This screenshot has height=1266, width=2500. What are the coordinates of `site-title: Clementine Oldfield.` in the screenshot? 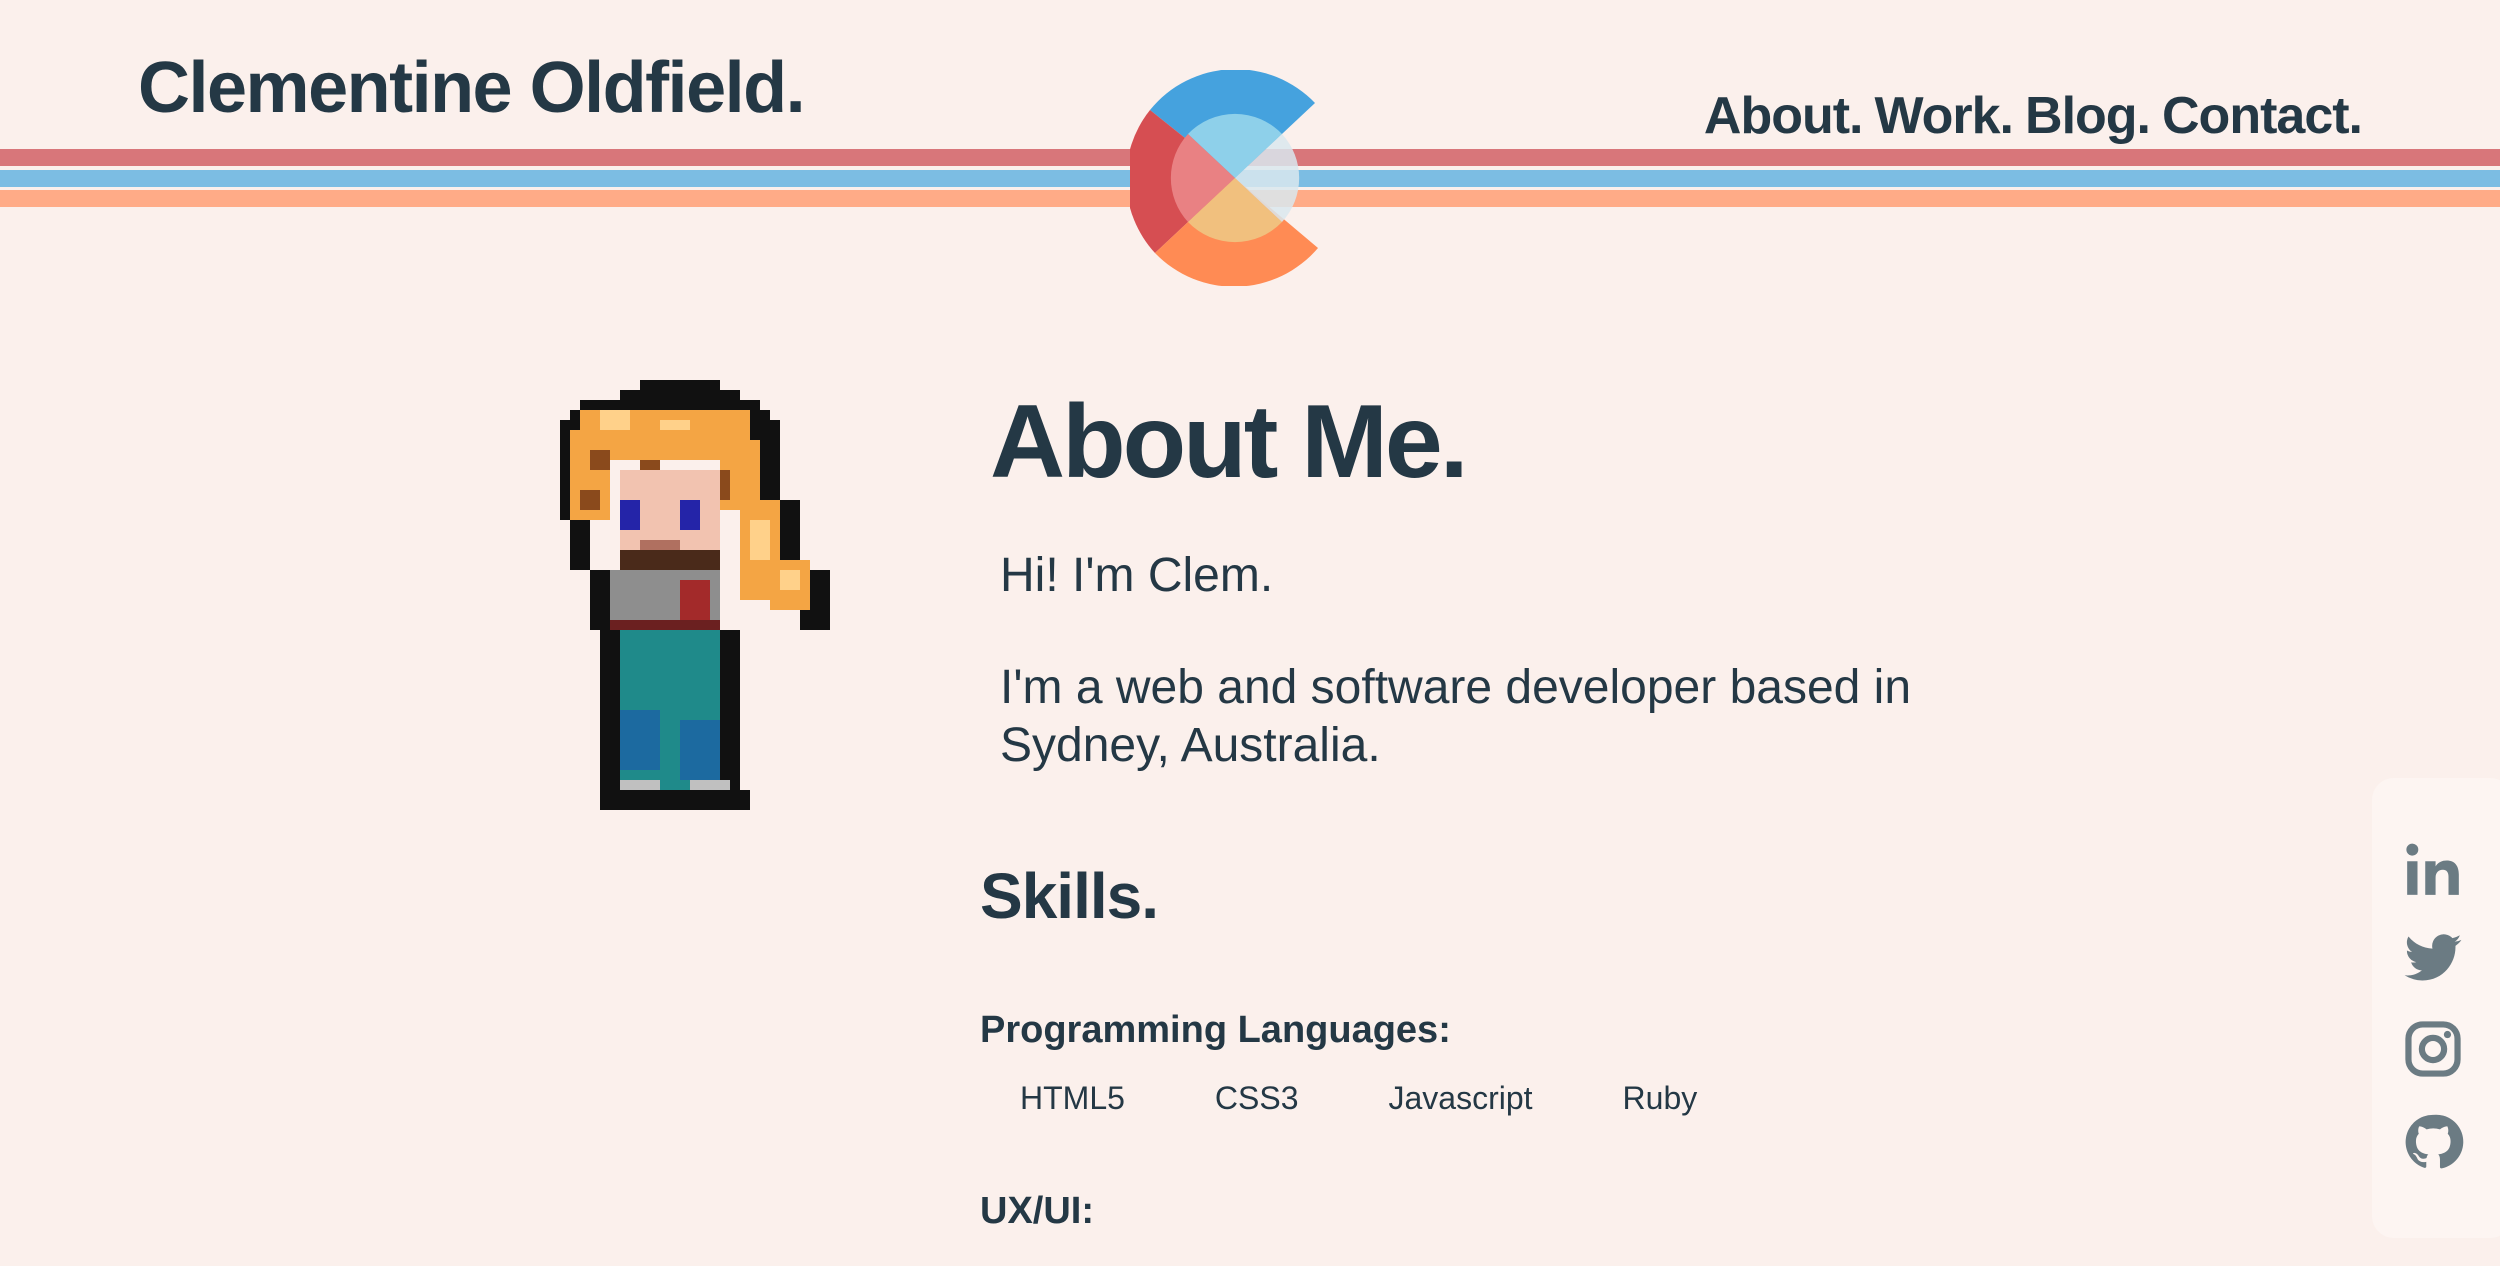 It's located at (472, 88).